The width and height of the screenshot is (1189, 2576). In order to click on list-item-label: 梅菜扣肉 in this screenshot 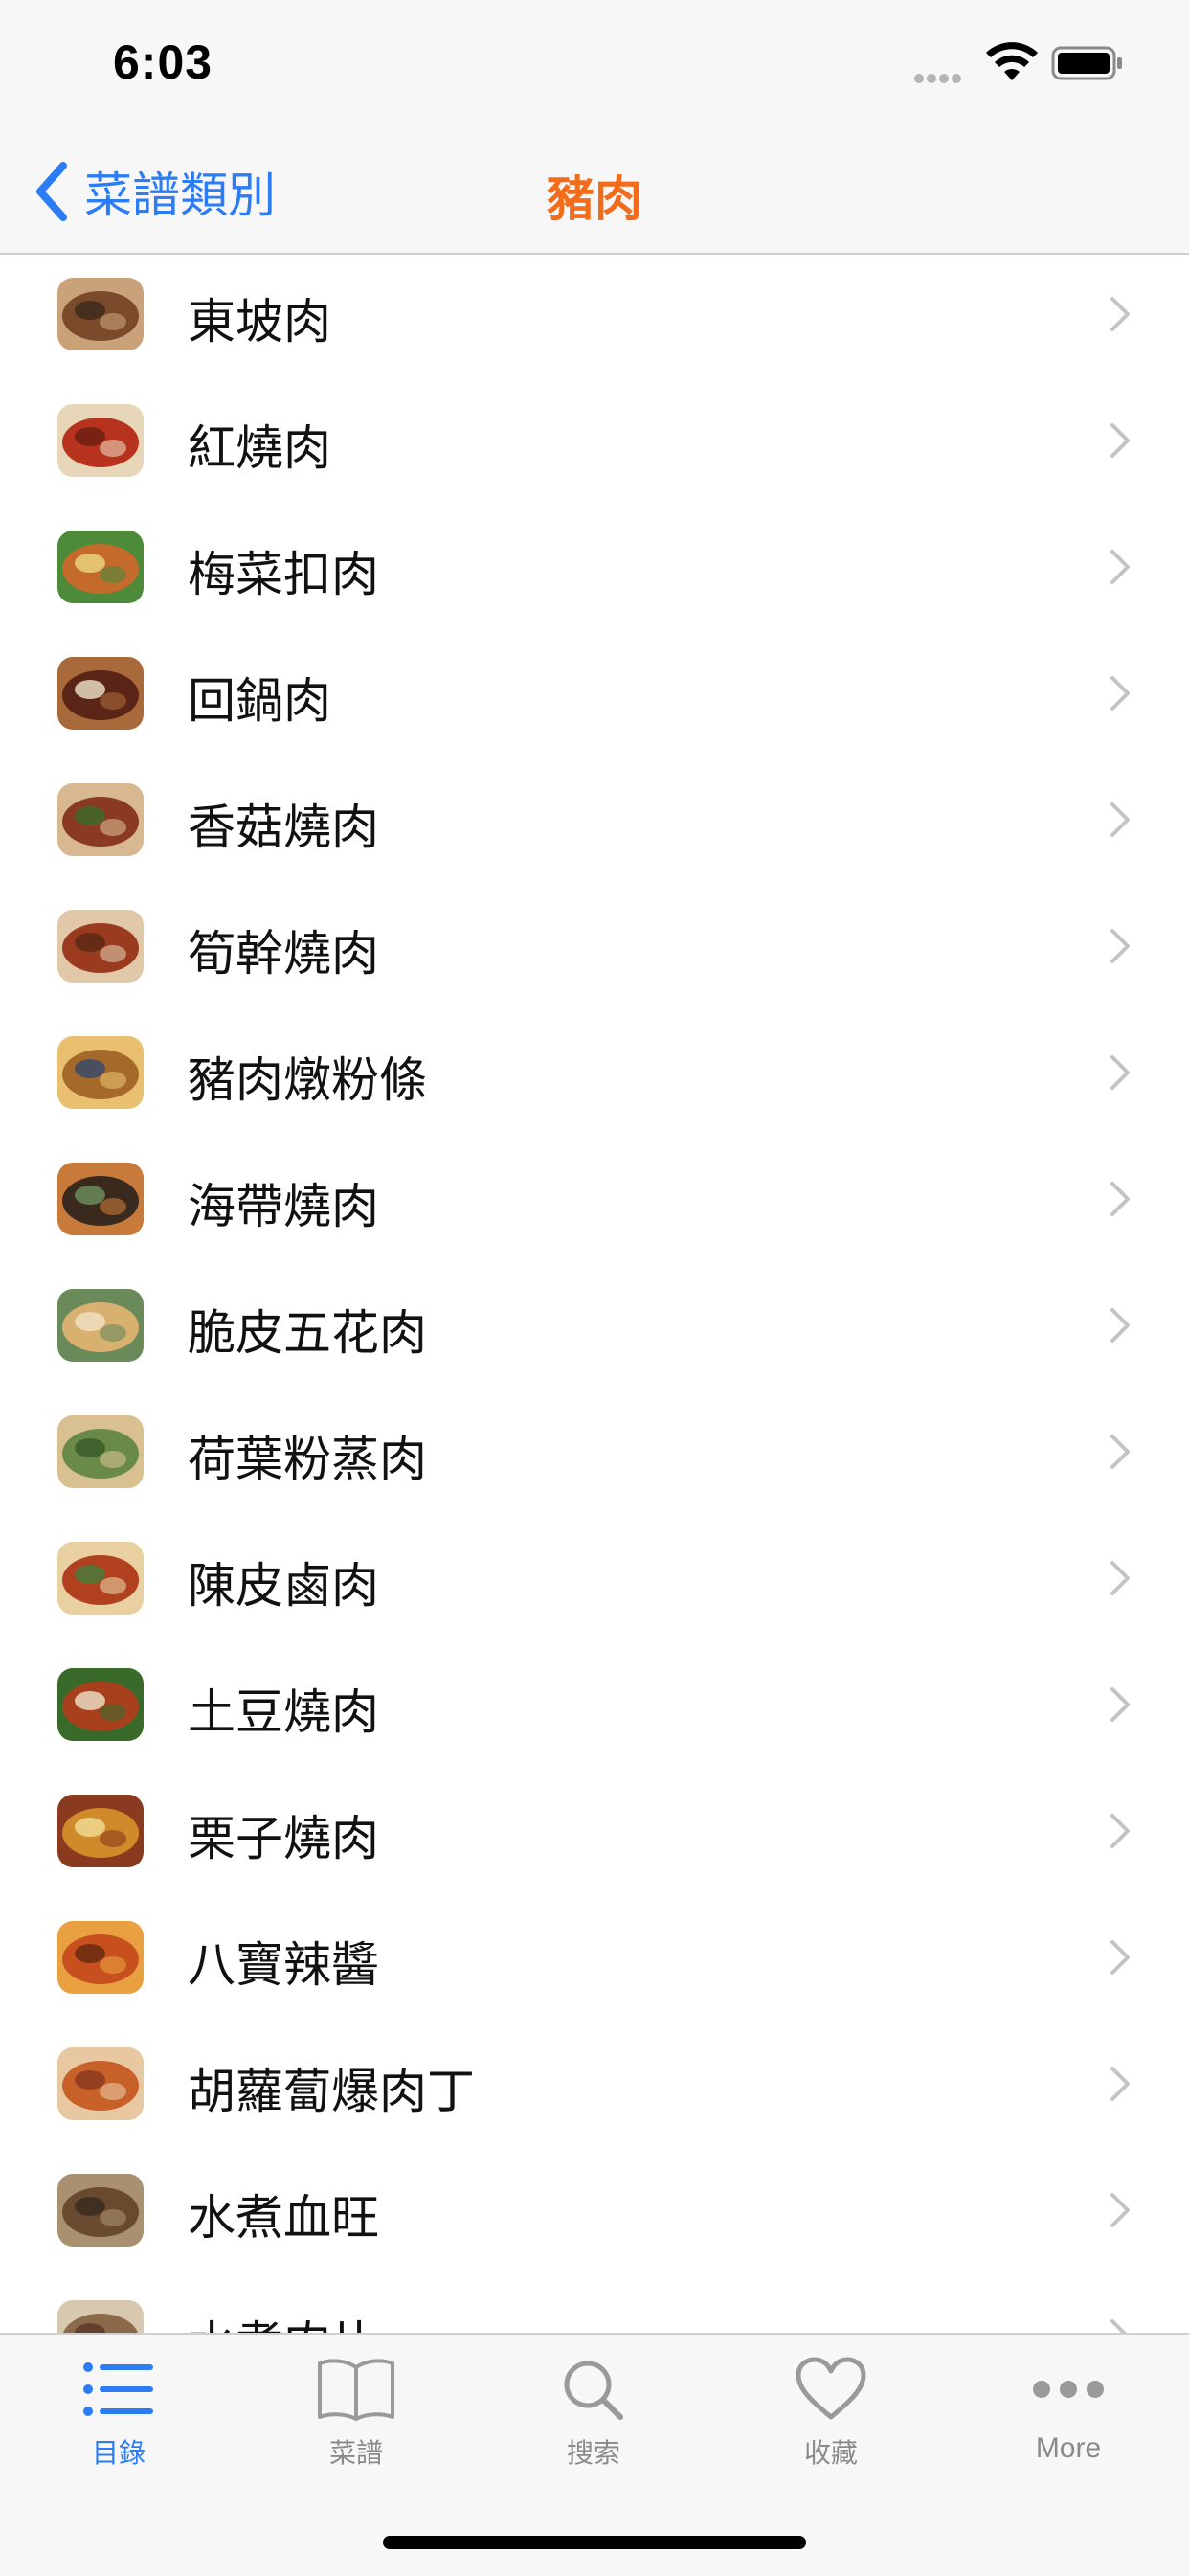, I will do `click(283, 574)`.